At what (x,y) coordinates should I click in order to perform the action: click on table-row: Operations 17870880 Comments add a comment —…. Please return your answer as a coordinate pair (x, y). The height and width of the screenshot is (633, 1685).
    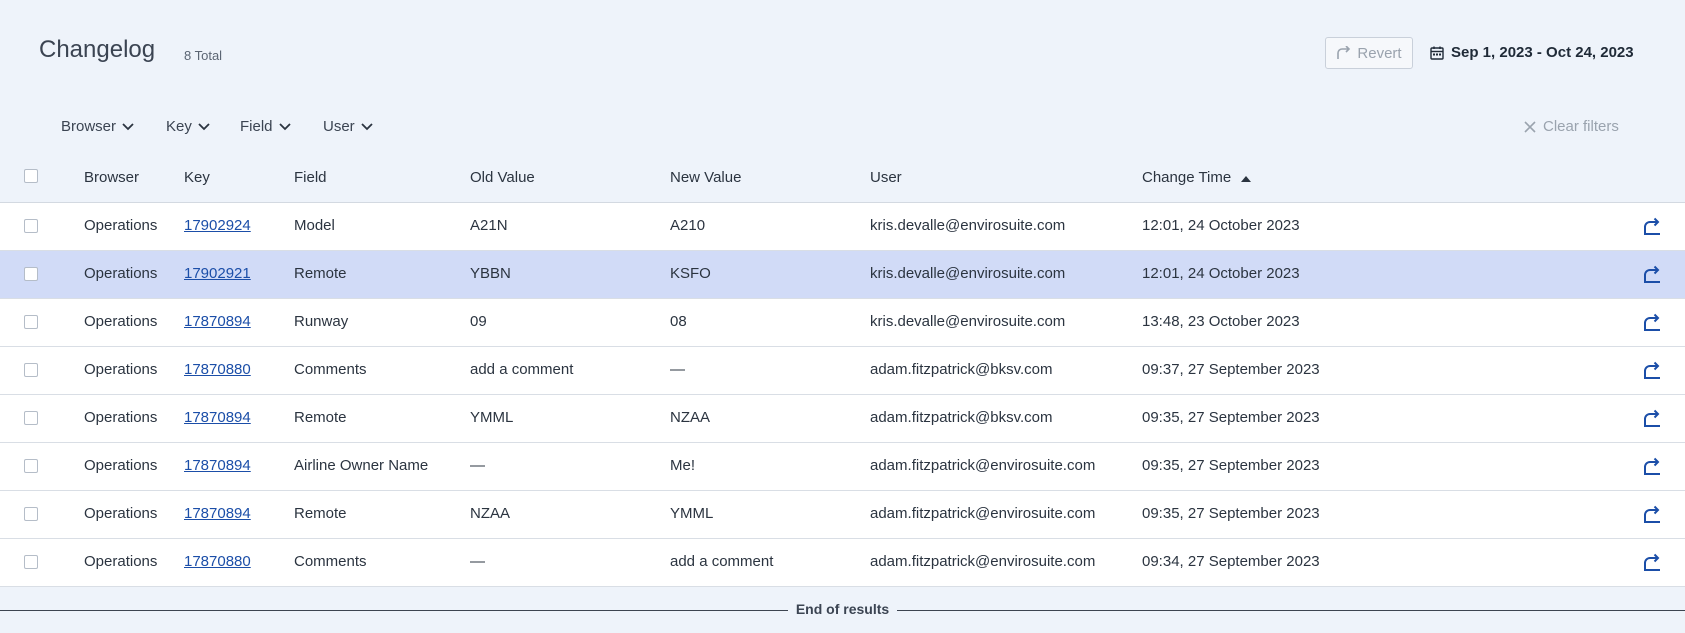
    Looking at the image, I should click on (842, 371).